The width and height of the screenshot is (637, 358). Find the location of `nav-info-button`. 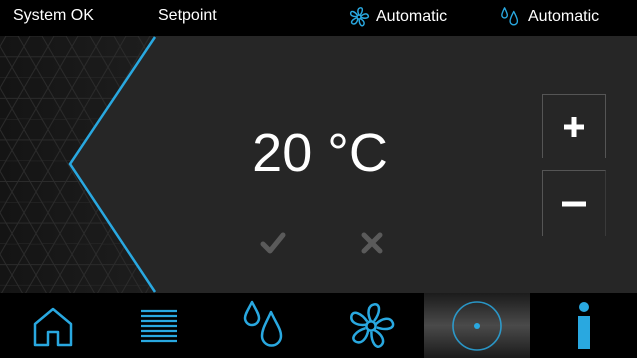

nav-info-button is located at coordinates (583, 325).